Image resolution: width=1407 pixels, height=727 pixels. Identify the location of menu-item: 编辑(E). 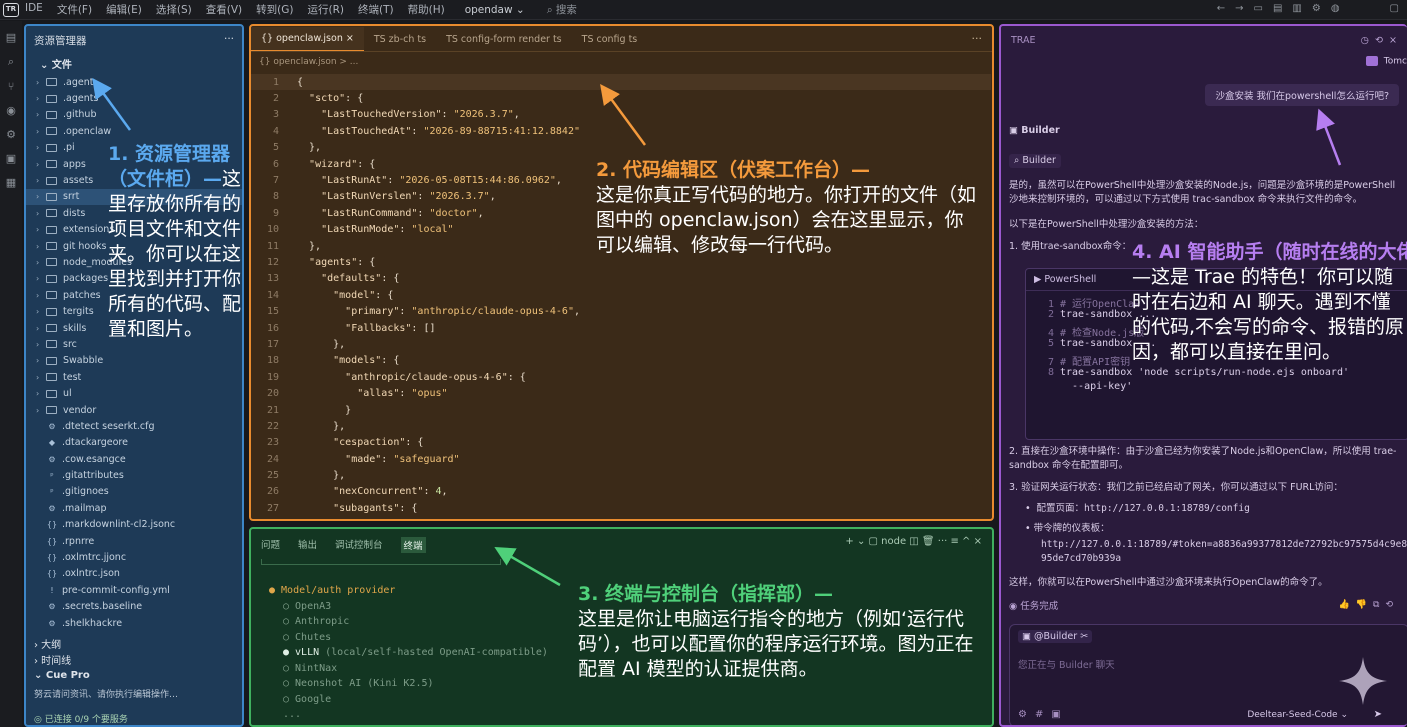
(124, 9).